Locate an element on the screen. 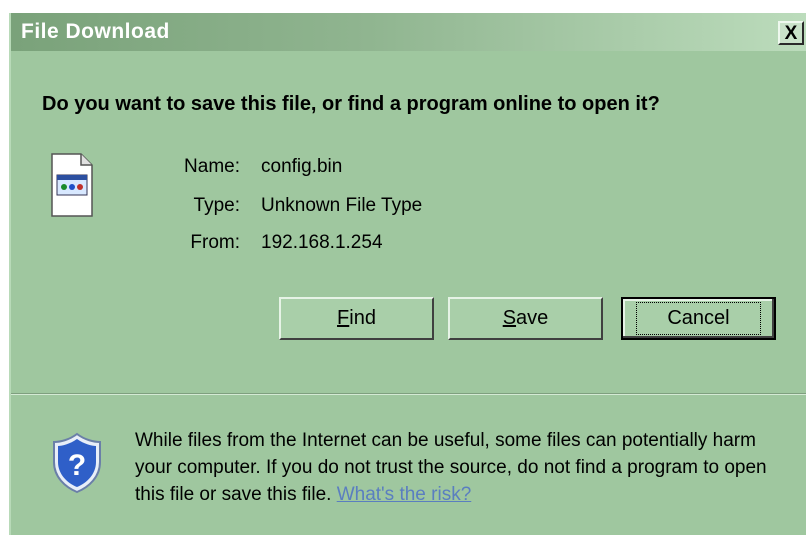 The height and width of the screenshot is (535, 806). whats-the-risk-link: What's the risk? is located at coordinates (404, 494).